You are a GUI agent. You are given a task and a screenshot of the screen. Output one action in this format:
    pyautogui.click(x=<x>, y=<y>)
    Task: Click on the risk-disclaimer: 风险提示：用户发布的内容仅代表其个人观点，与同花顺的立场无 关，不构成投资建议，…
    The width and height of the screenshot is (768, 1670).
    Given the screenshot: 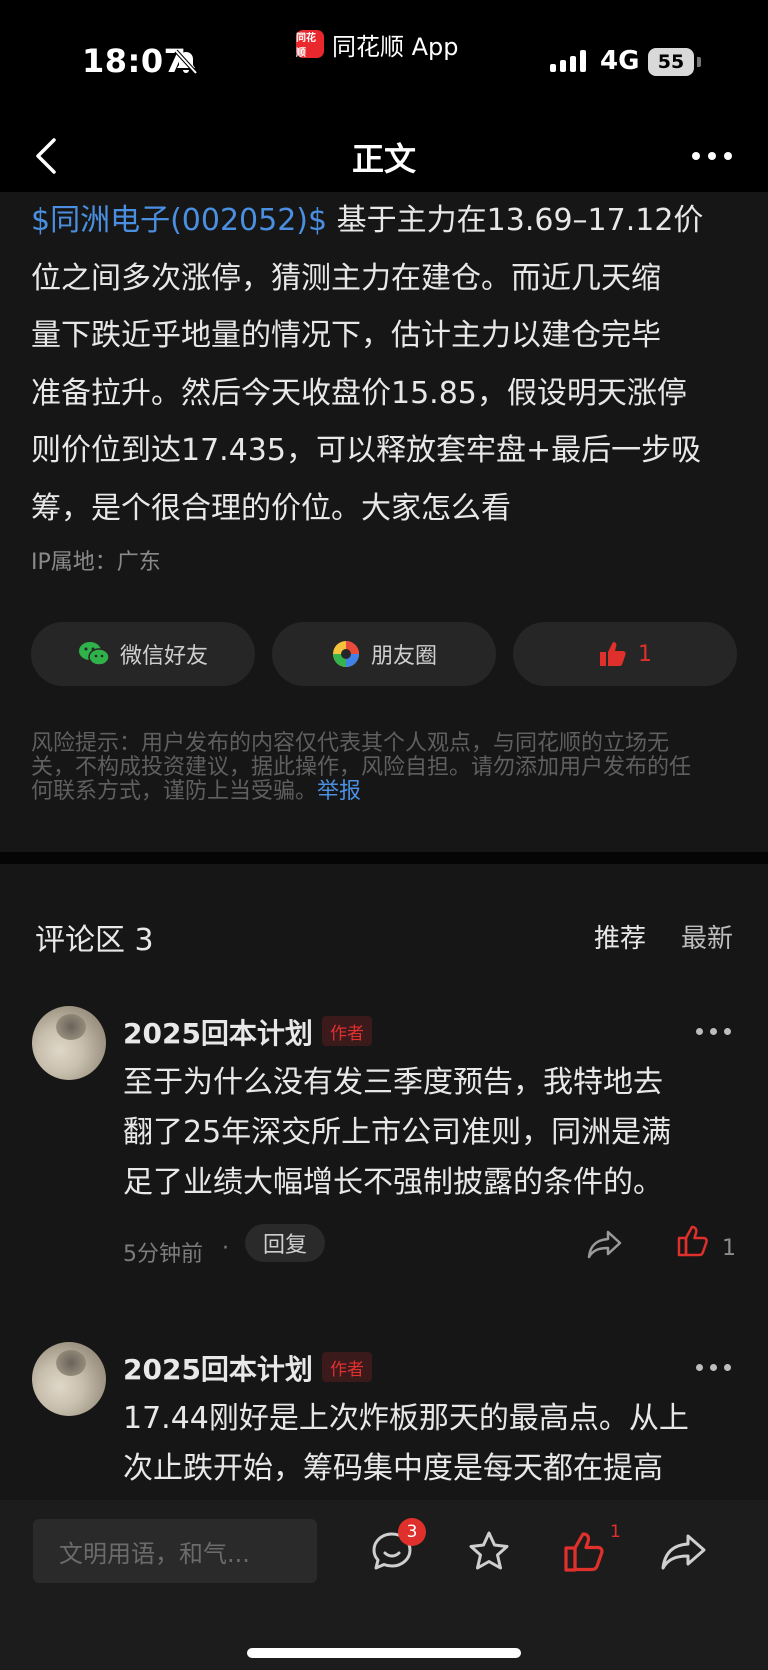 What is the action you would take?
    pyautogui.click(x=361, y=767)
    